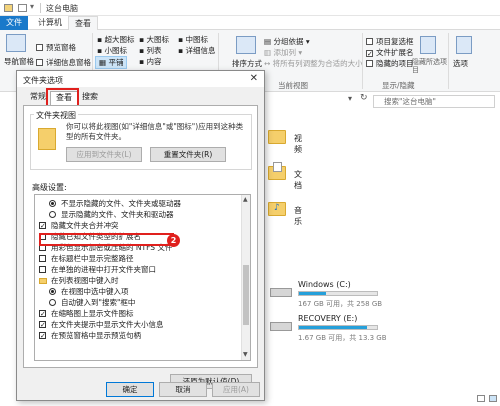 The width and height of the screenshot is (500, 406). I want to click on folder-view-description: 你可以将此视图(如"详细信息"或"图标")应用到这种类型的所有文件夹。, so click(155, 131).